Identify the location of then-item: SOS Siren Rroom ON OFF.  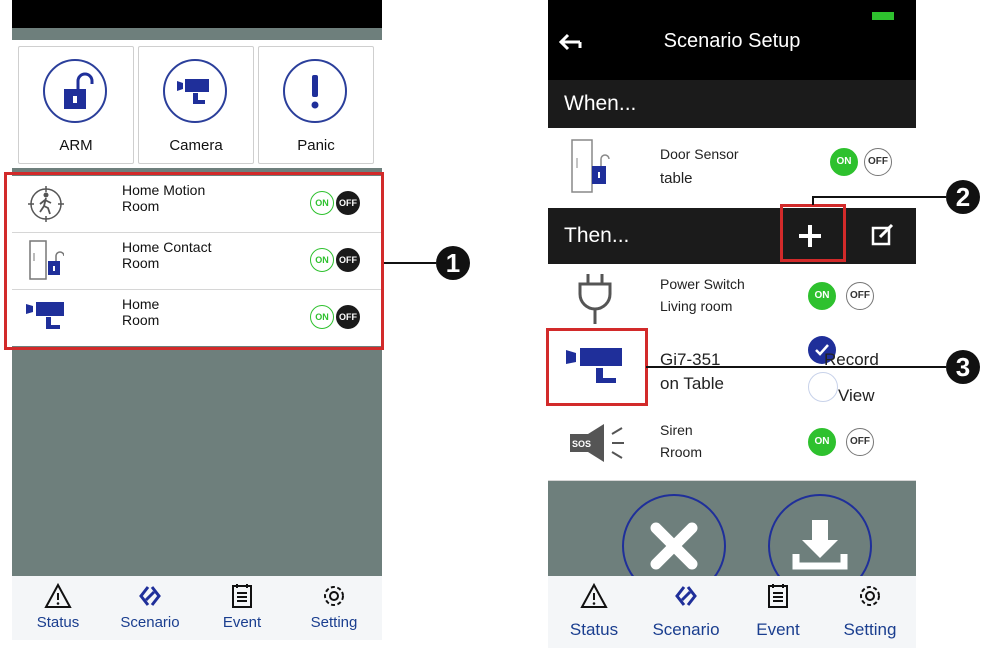
(732, 445).